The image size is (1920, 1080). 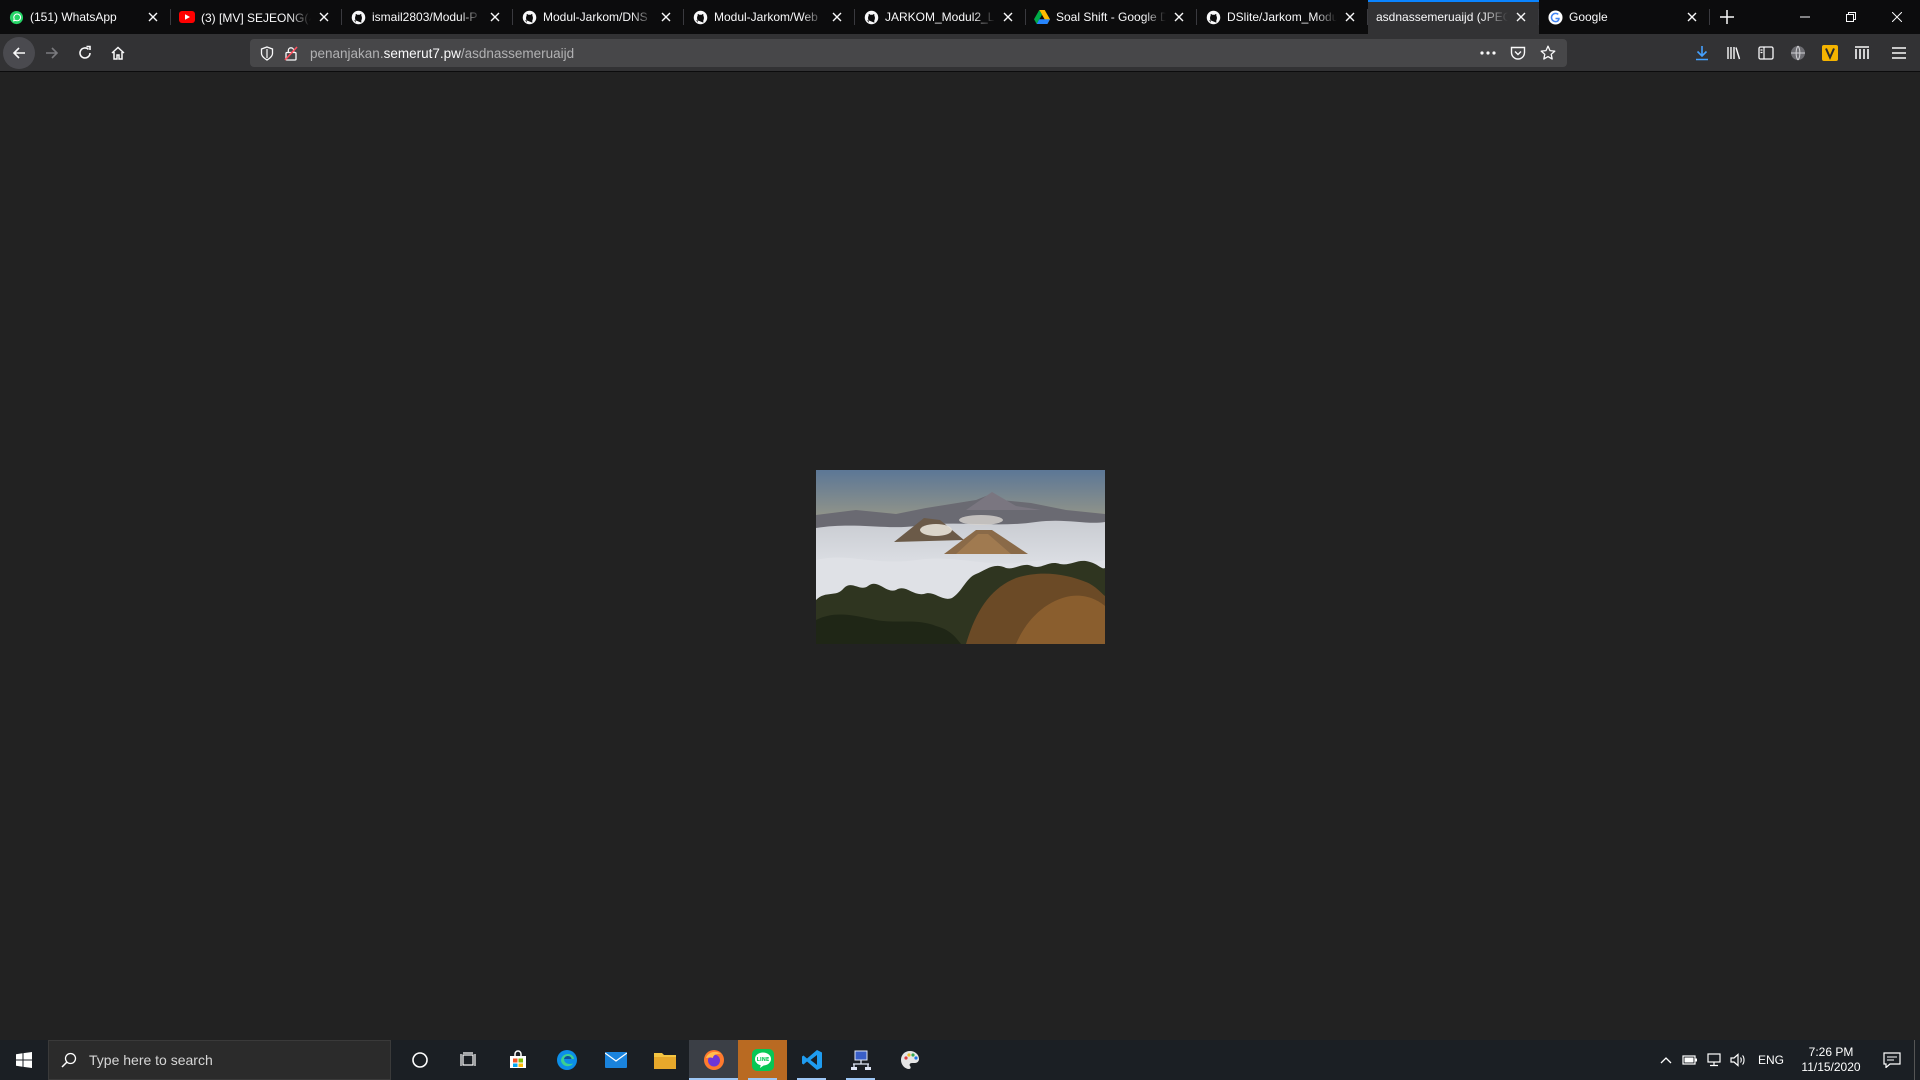 I want to click on minimize-button, so click(x=1805, y=17).